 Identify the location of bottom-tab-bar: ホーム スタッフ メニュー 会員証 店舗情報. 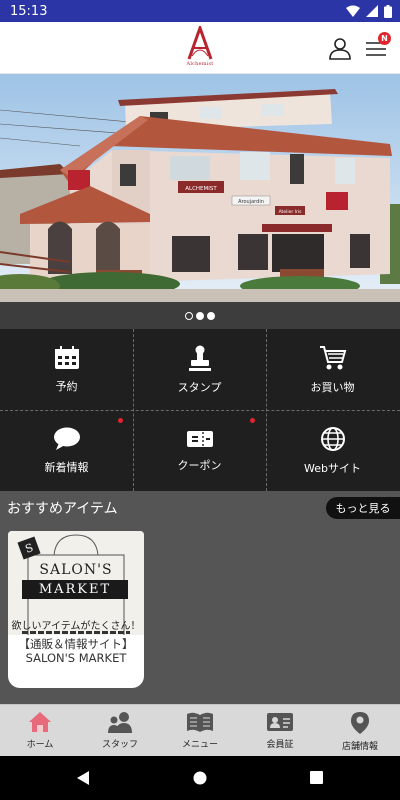
(200, 730).